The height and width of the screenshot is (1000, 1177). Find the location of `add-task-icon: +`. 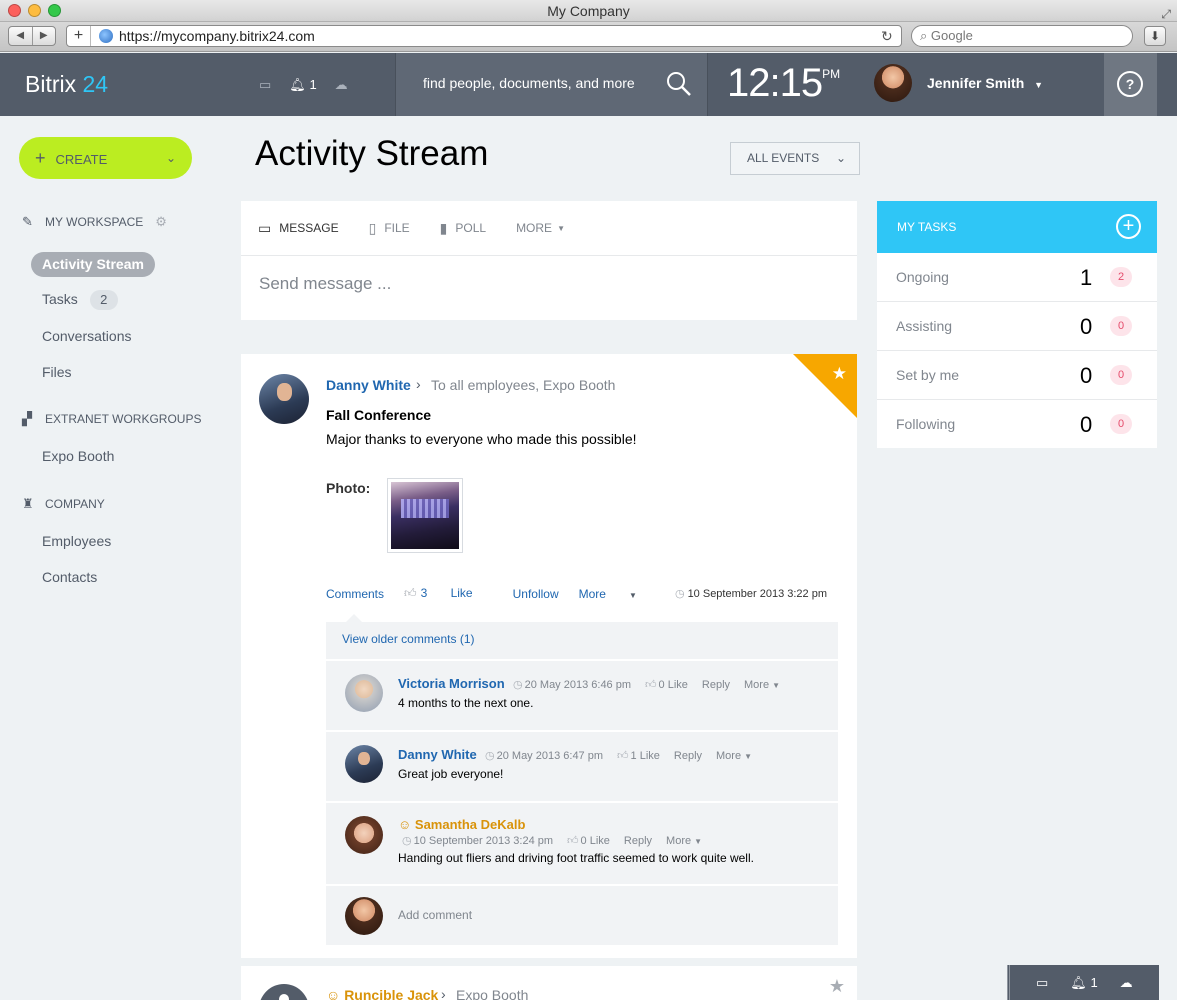

add-task-icon: + is located at coordinates (1128, 226).